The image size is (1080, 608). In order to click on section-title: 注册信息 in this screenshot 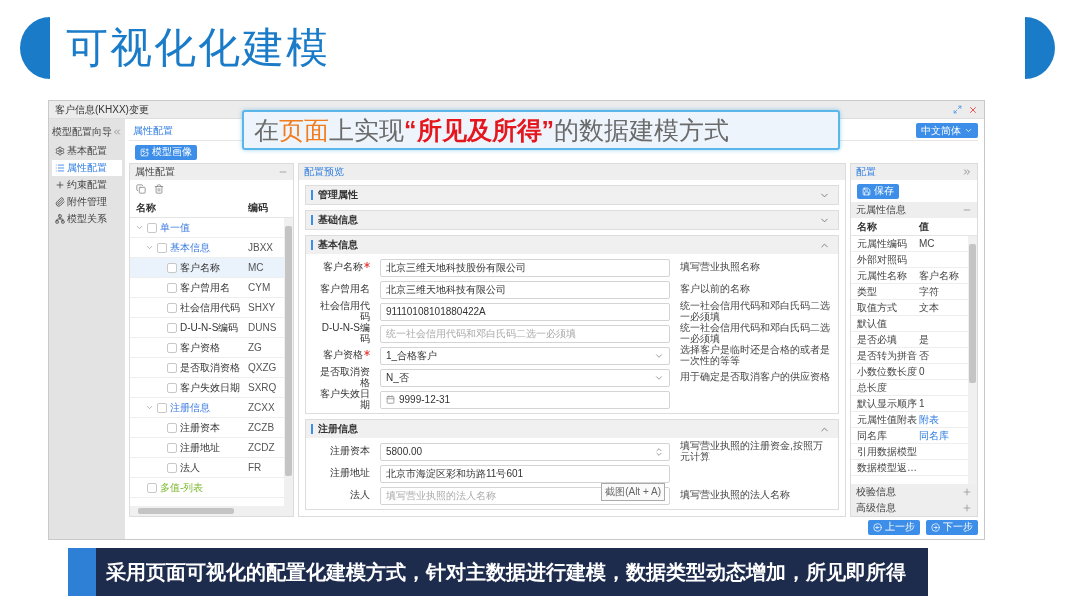, I will do `click(334, 429)`.